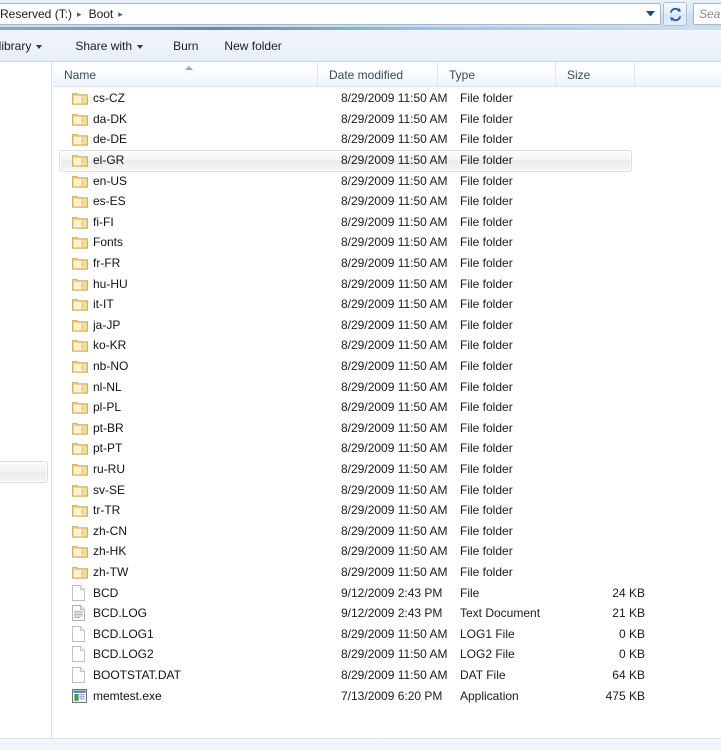  Describe the element at coordinates (185, 74) in the screenshot. I see `column-header-name: Name` at that location.